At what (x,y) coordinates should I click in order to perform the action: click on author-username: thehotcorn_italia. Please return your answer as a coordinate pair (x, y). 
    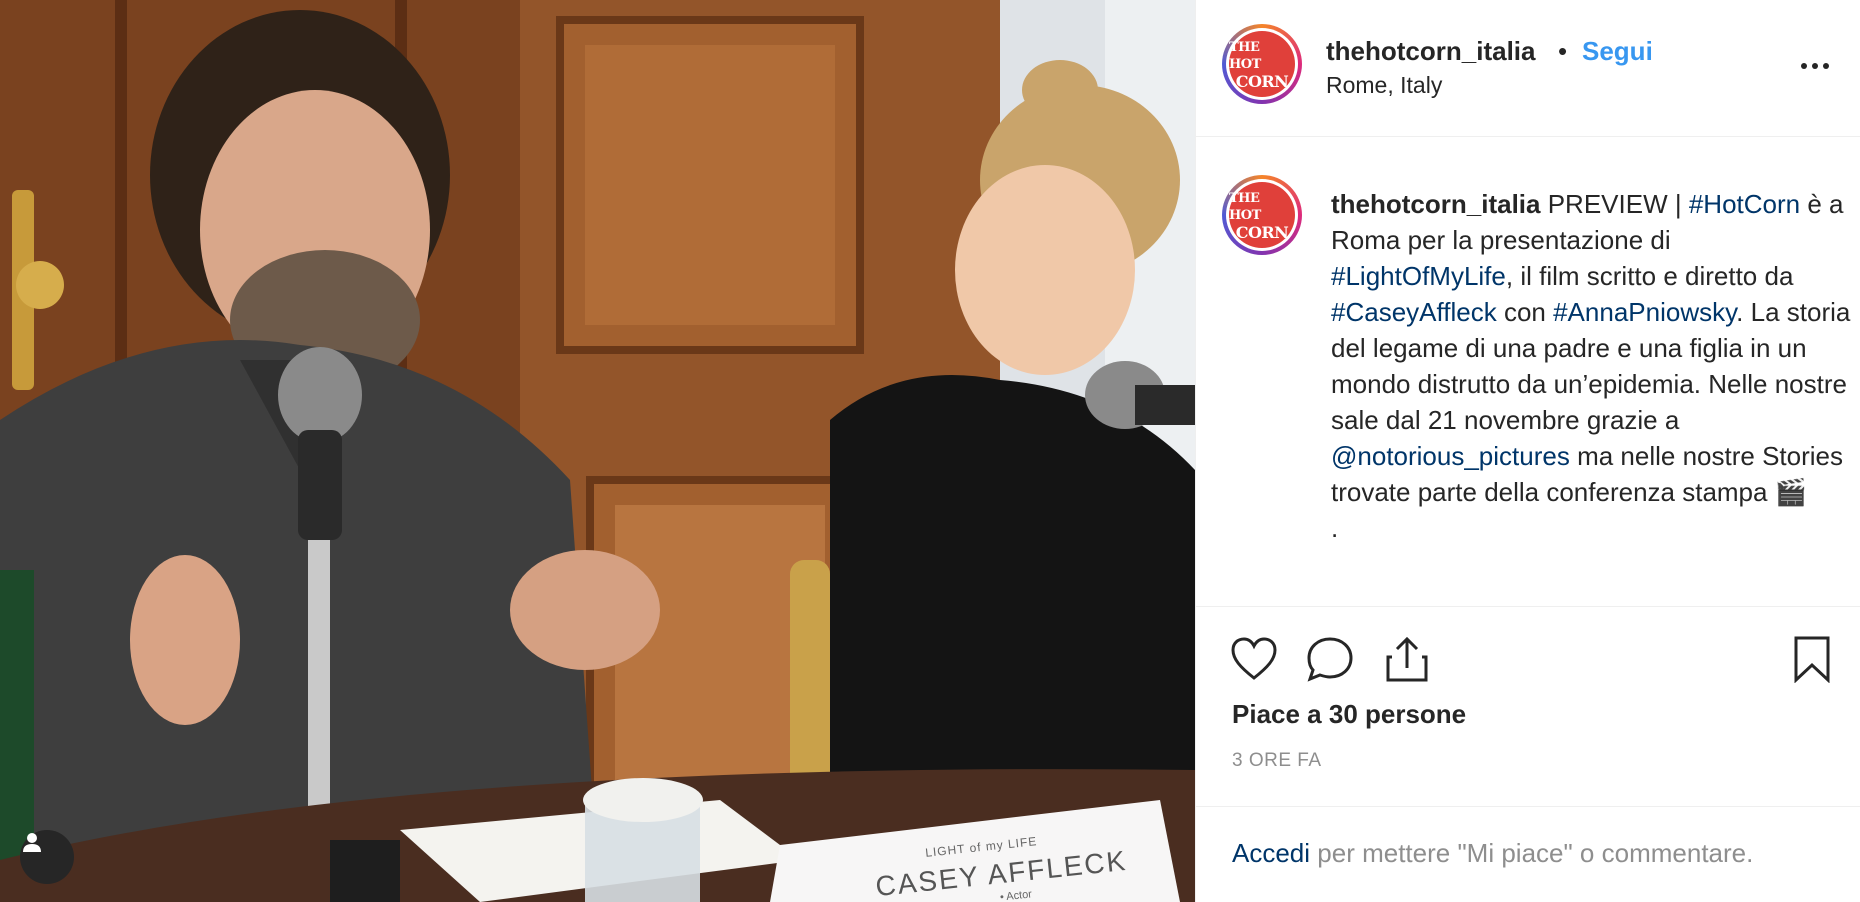
    Looking at the image, I should click on (1430, 51).